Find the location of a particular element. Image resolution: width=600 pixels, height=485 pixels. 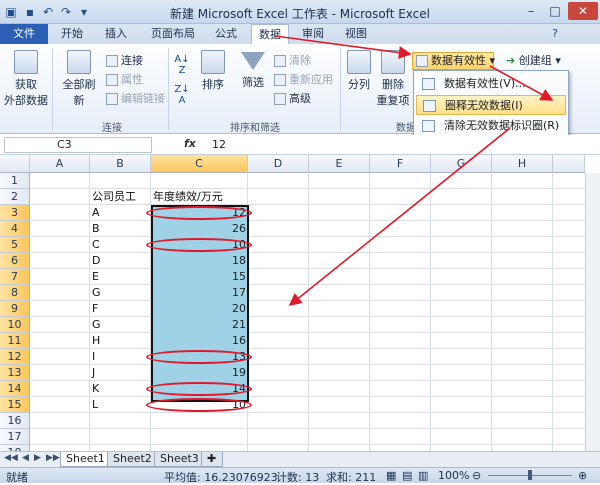

zoom-out-icon: ⊖ is located at coordinates (476, 475).